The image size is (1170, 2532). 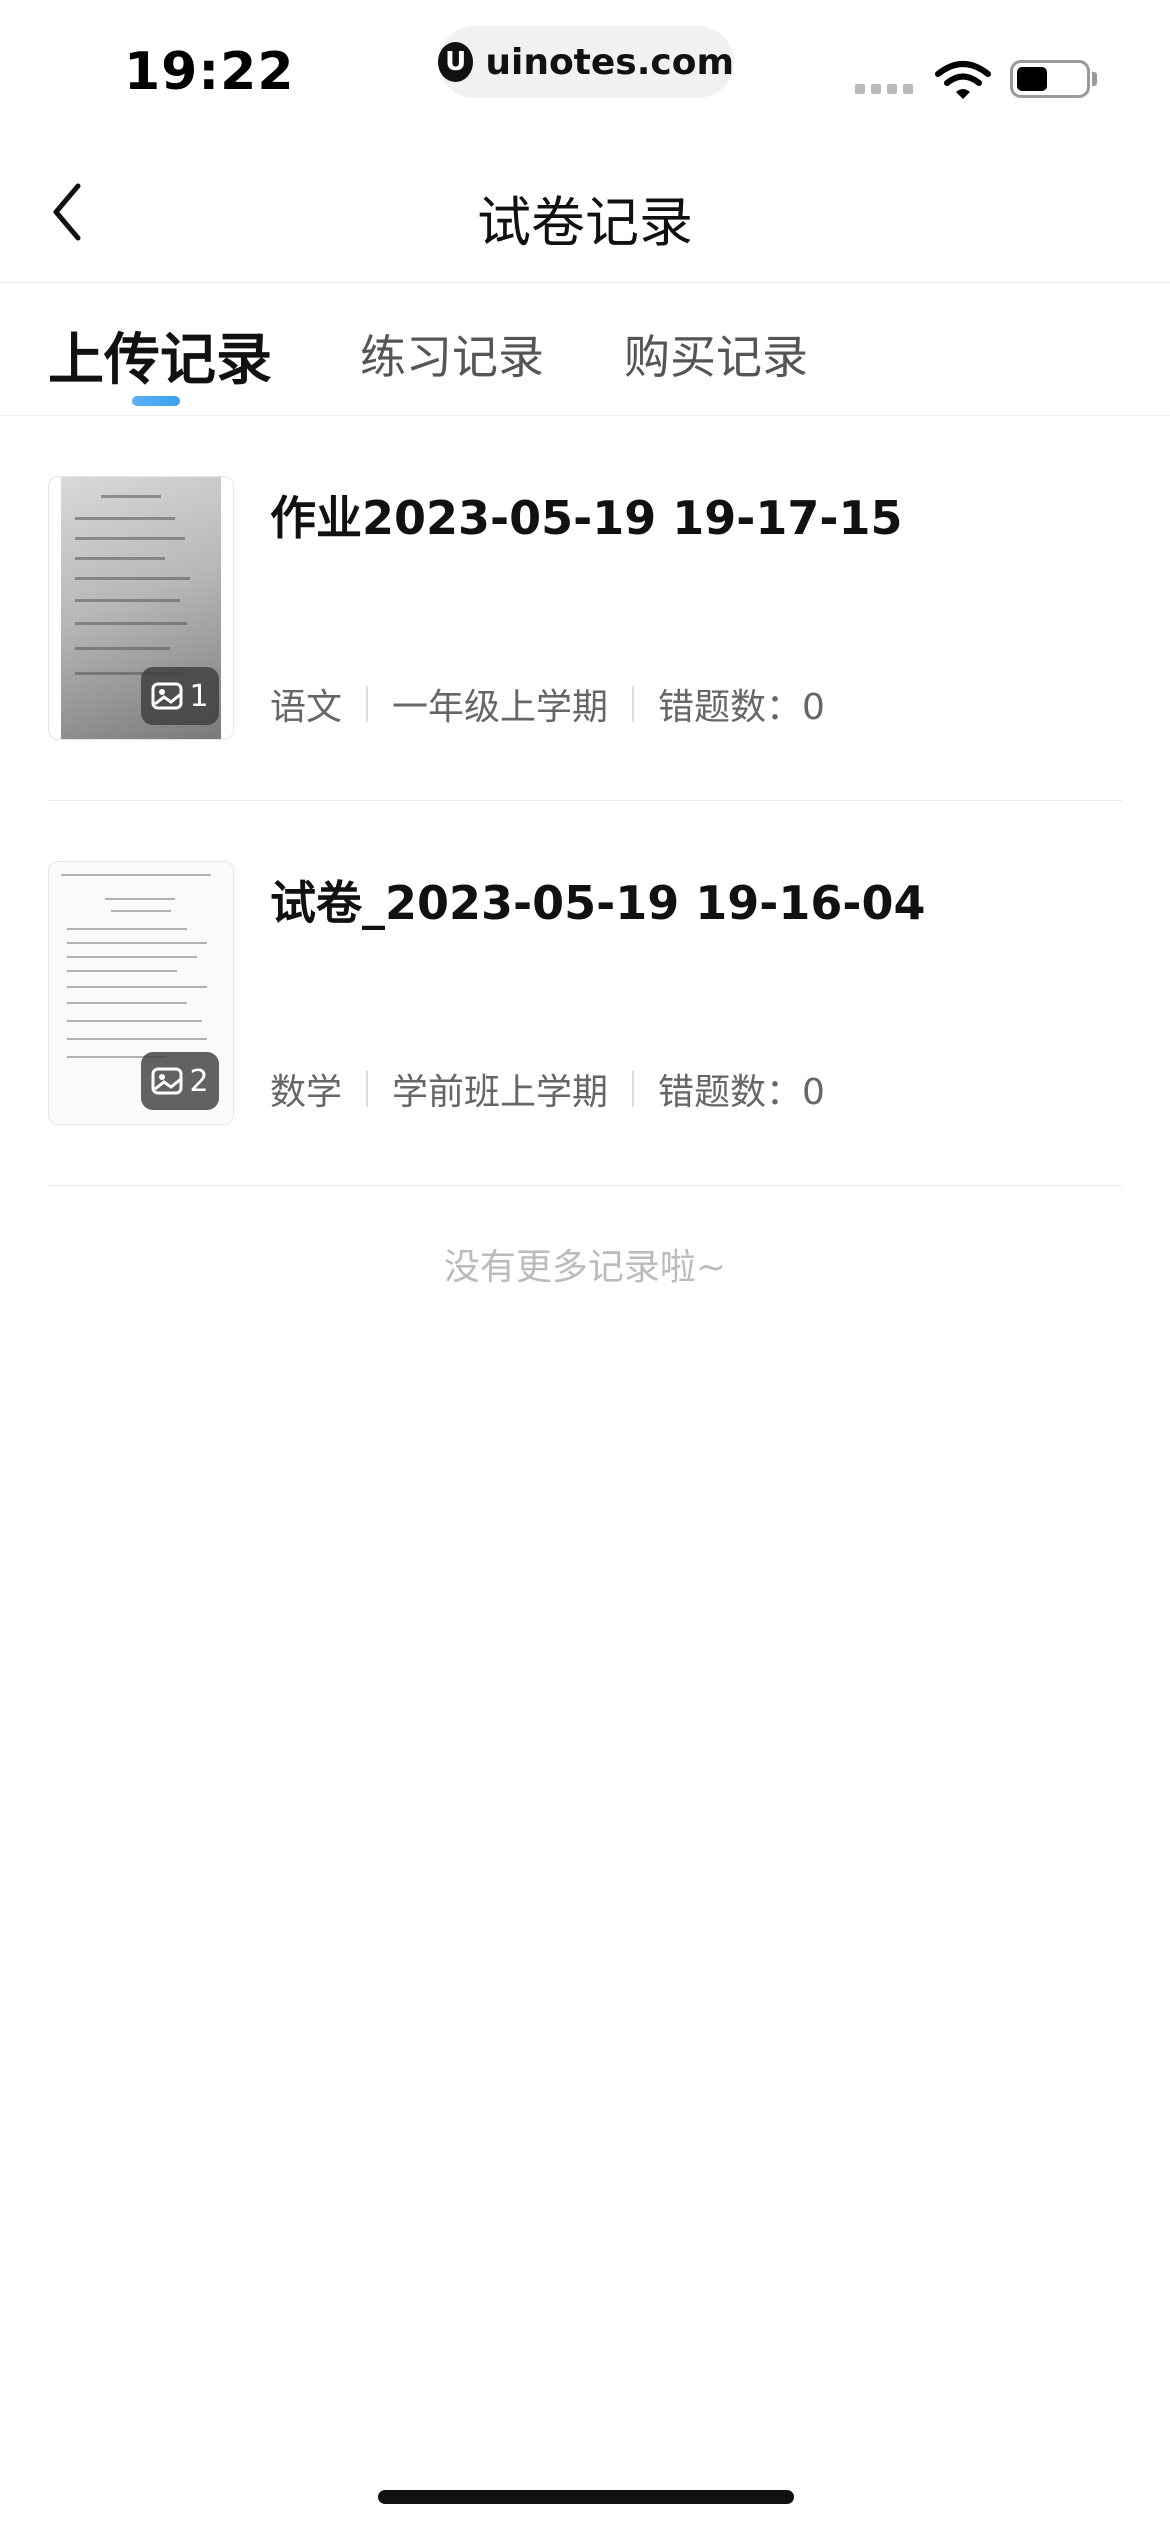 I want to click on status-time: 19:22, so click(x=209, y=72).